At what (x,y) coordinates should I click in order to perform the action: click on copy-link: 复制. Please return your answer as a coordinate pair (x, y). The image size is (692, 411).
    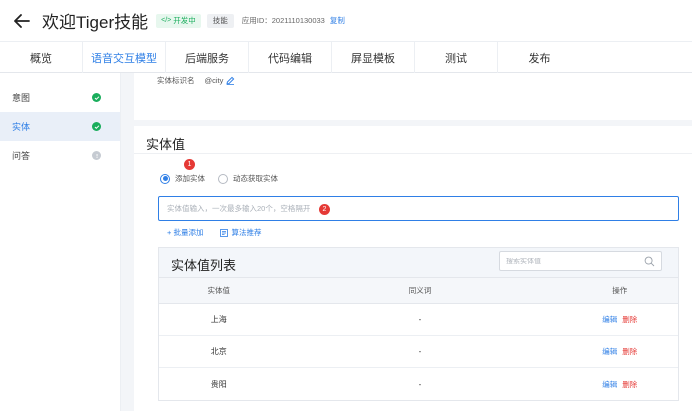
    Looking at the image, I should click on (337, 20).